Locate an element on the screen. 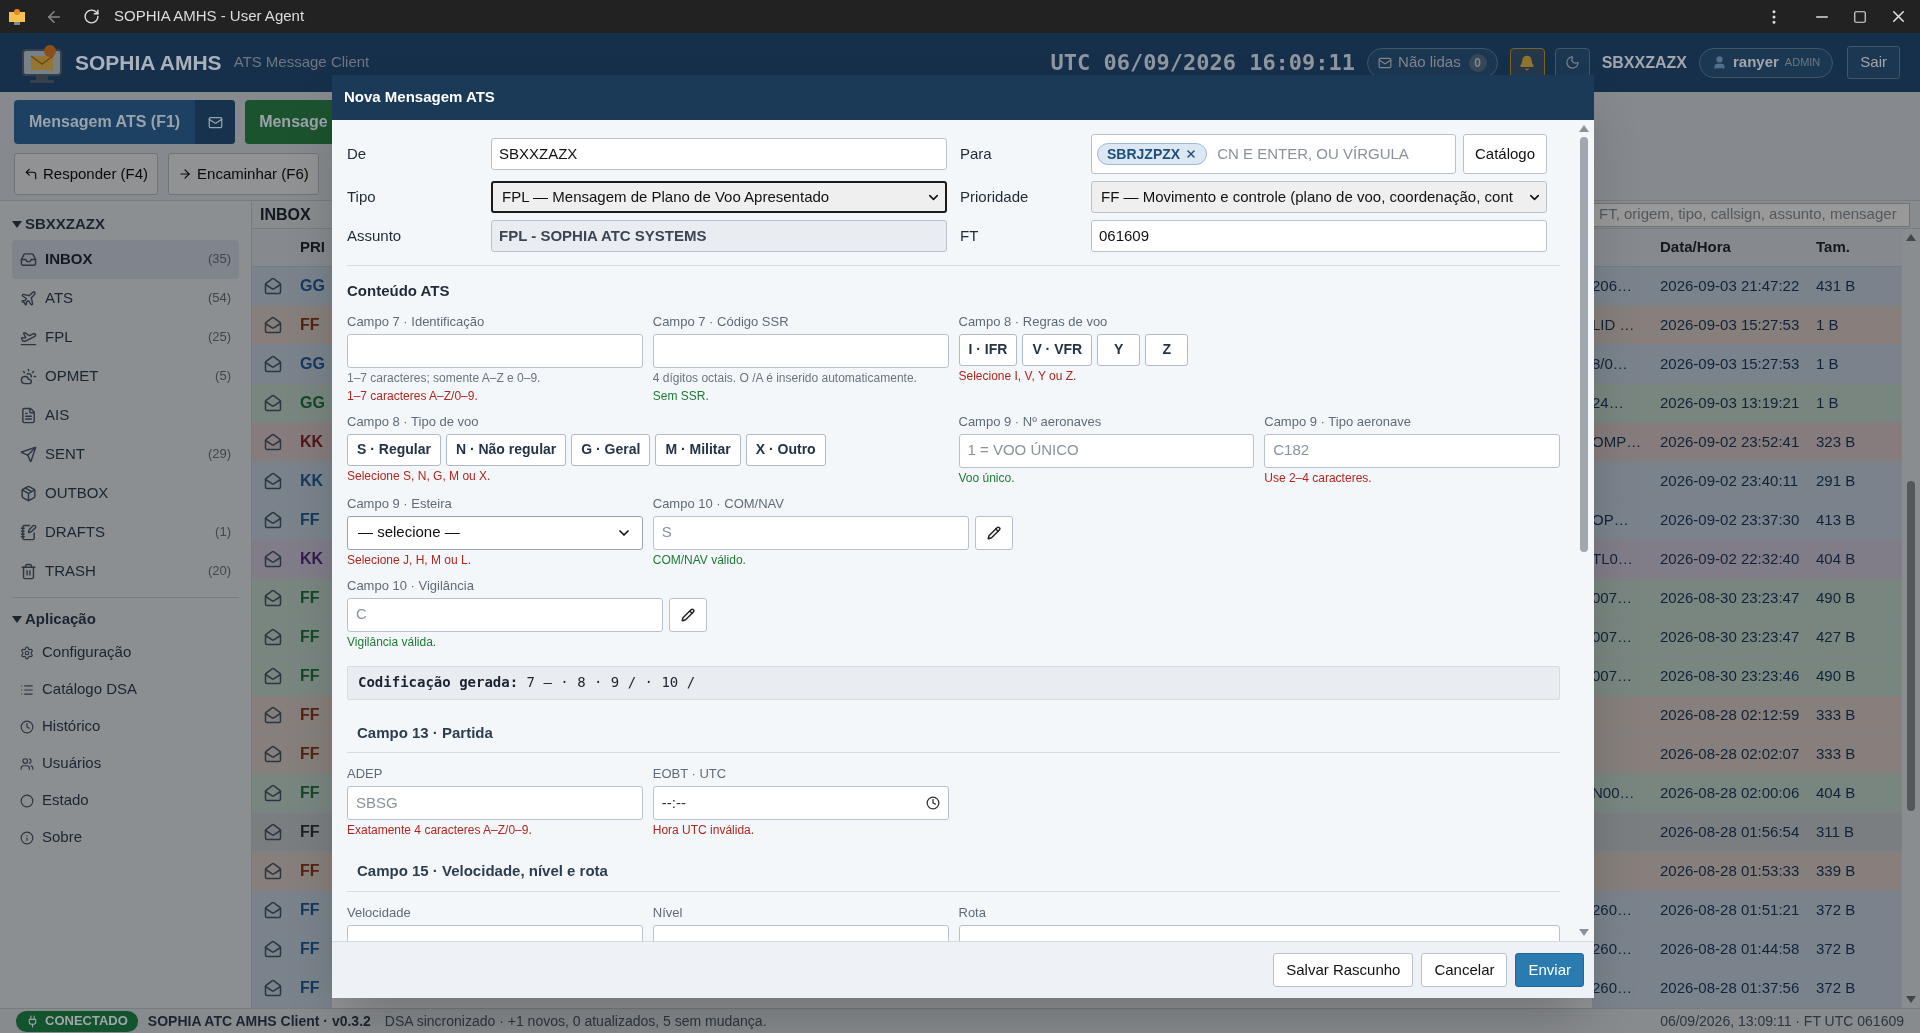 The image size is (1920, 1033). sidebar-item: AIS is located at coordinates (125, 415).